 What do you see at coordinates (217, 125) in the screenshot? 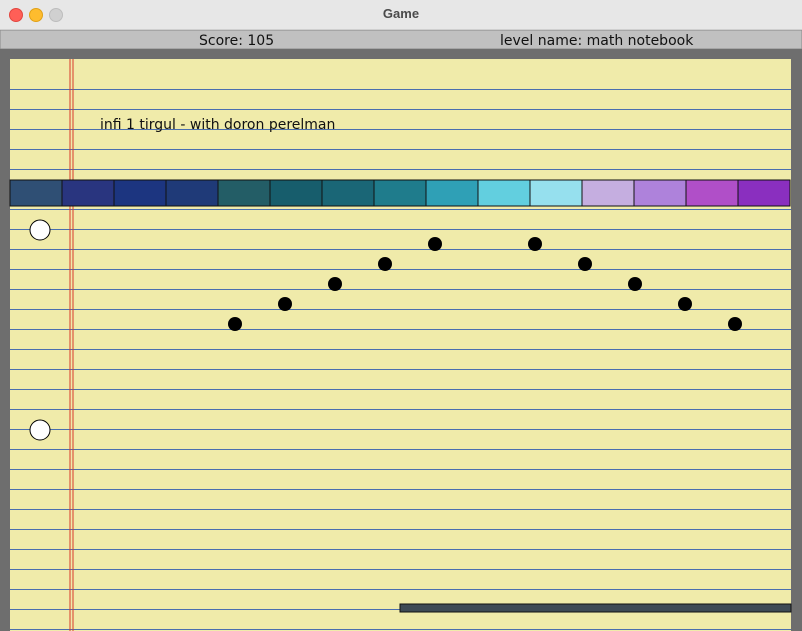
I see `level-caption: infi 1 tirgul - with doron perelman` at bounding box center [217, 125].